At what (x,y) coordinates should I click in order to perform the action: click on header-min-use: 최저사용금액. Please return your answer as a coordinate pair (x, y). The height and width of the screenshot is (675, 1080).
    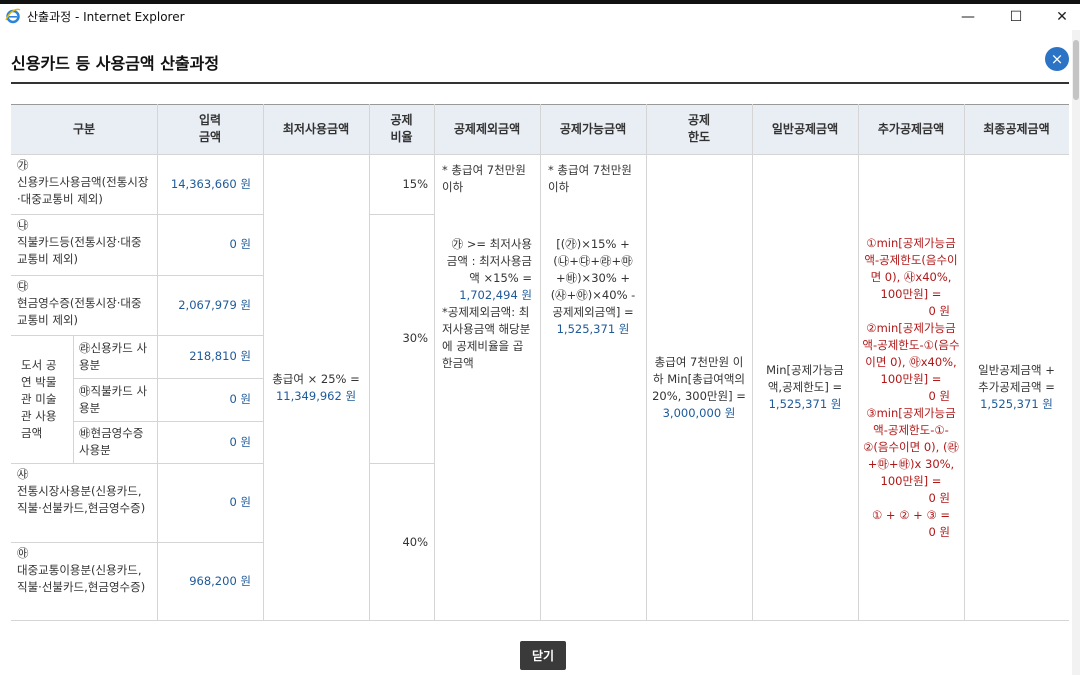
    Looking at the image, I should click on (316, 129).